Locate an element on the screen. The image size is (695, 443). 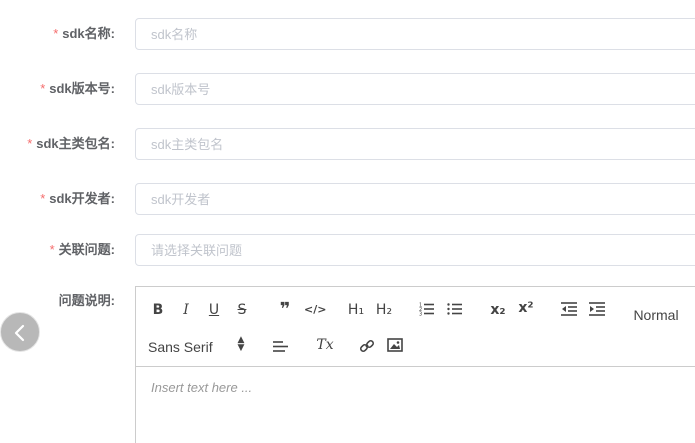
blockquote-button: ❞ is located at coordinates (285, 310).